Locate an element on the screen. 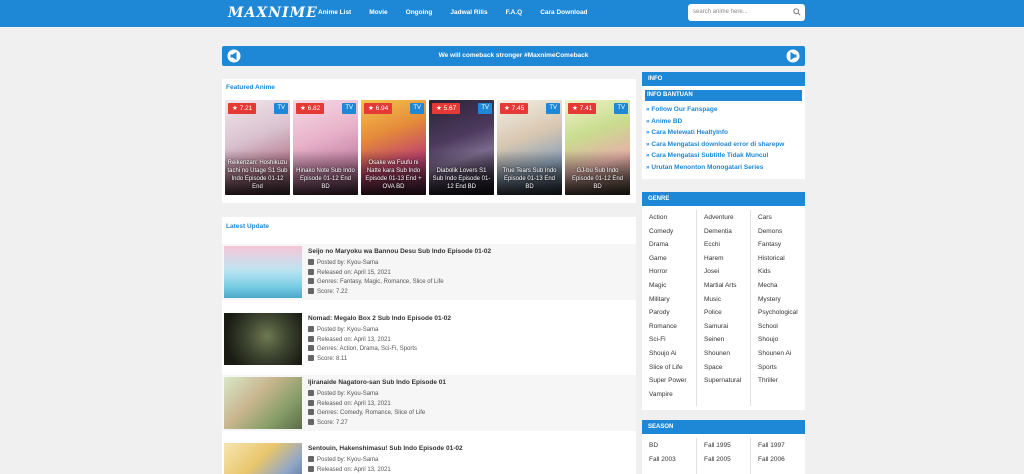 This screenshot has width=1024, height=474. genre-link: Magic is located at coordinates (676, 289).